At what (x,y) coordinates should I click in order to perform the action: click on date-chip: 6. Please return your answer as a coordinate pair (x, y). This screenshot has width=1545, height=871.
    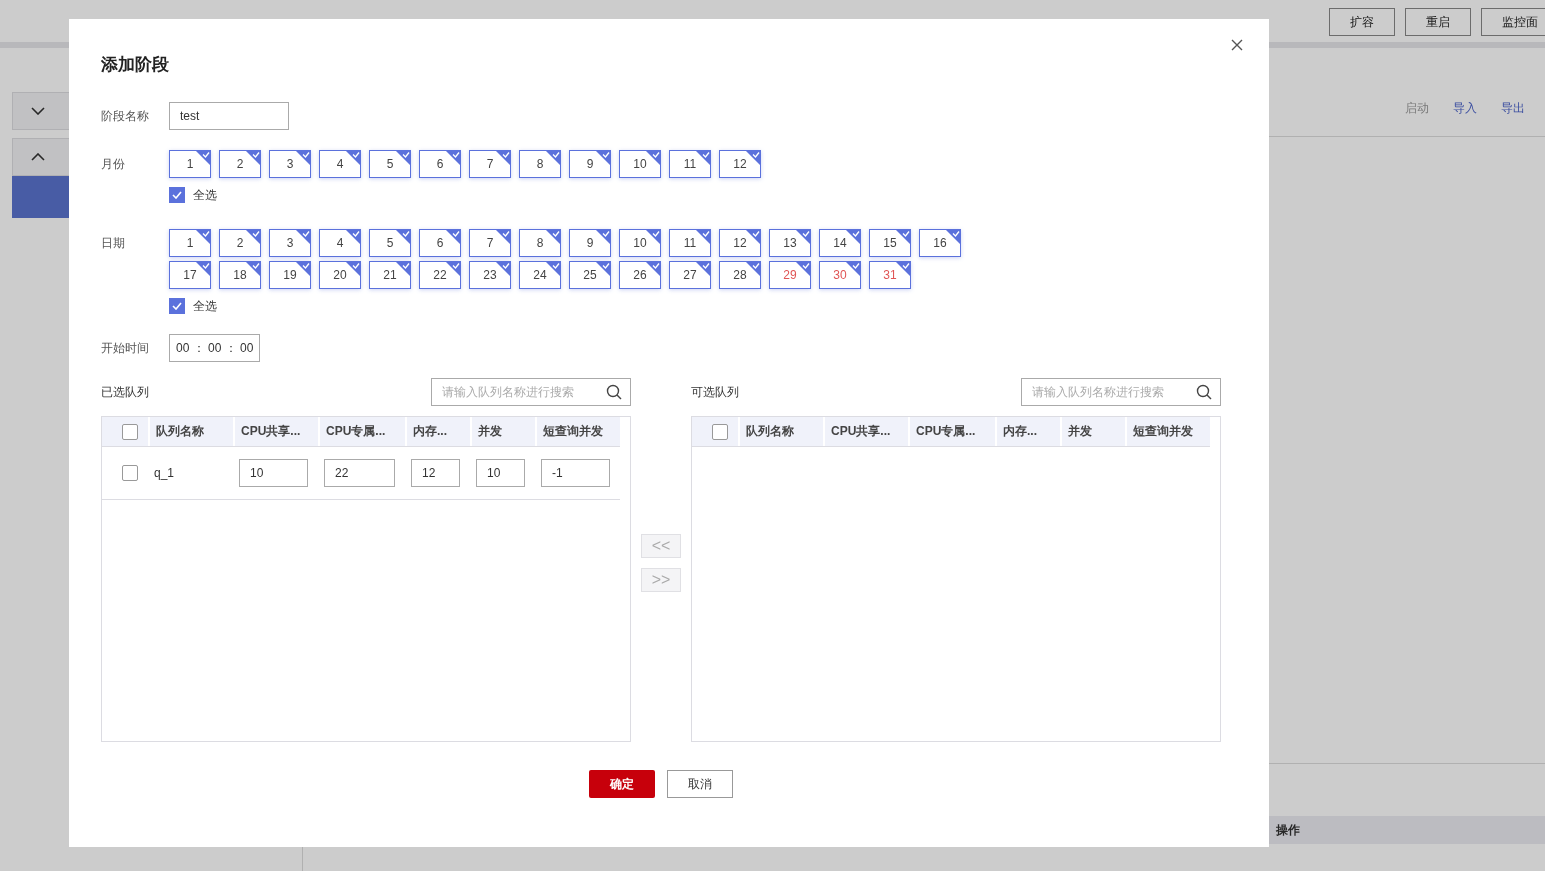
    Looking at the image, I should click on (440, 243).